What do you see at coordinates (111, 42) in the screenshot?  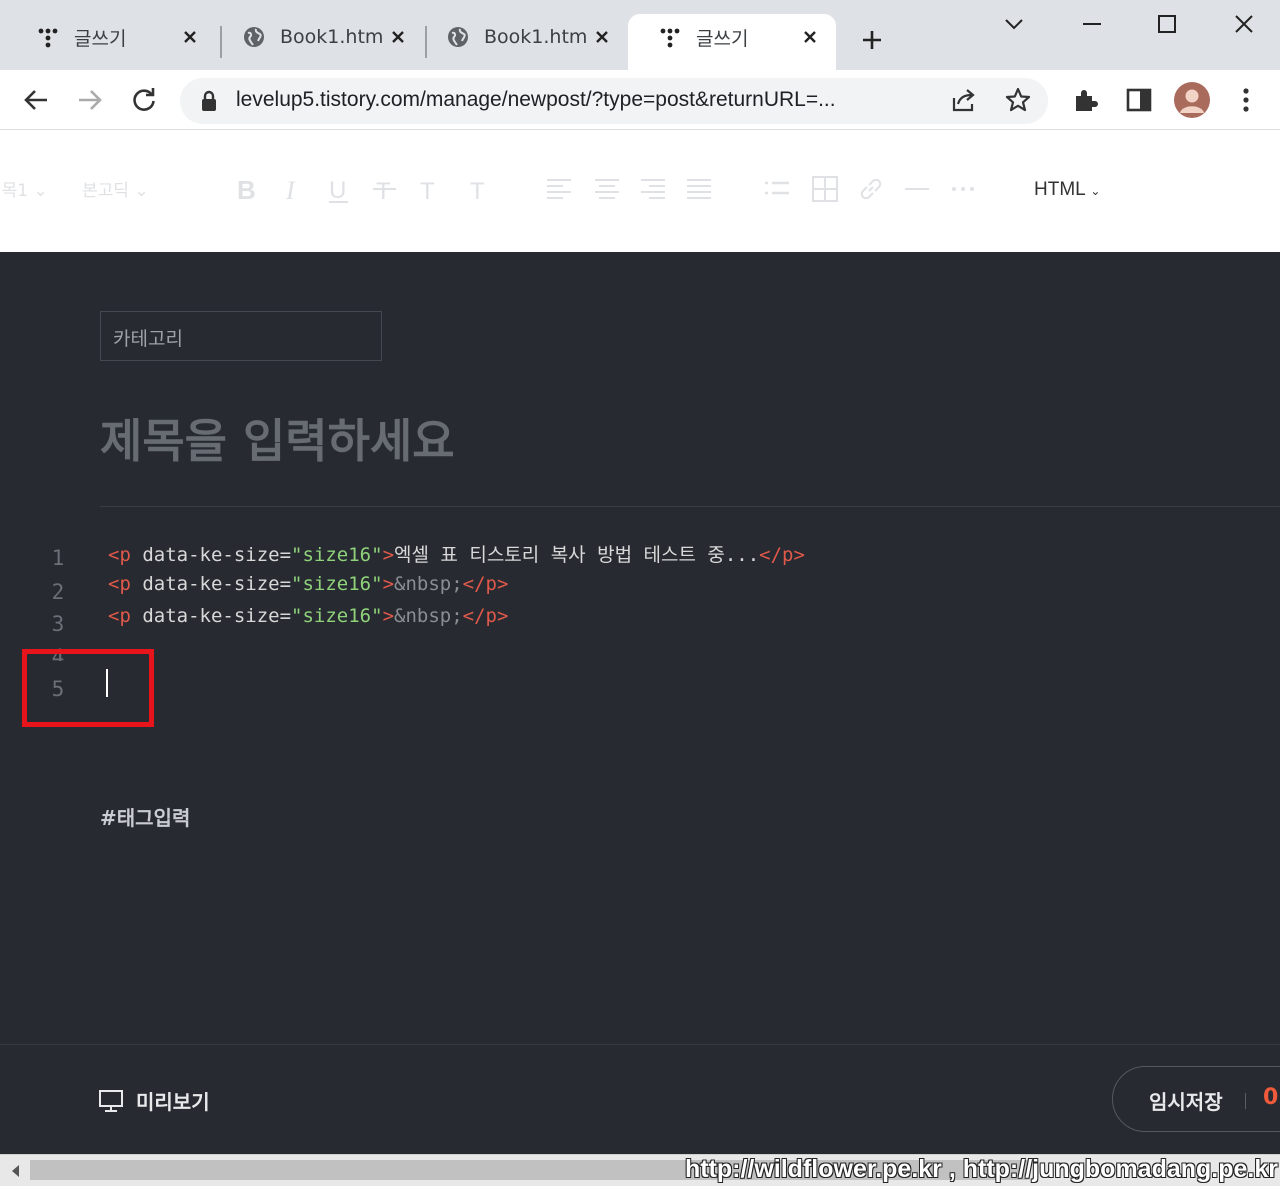 I see `tab-write-1: 글쓰기` at bounding box center [111, 42].